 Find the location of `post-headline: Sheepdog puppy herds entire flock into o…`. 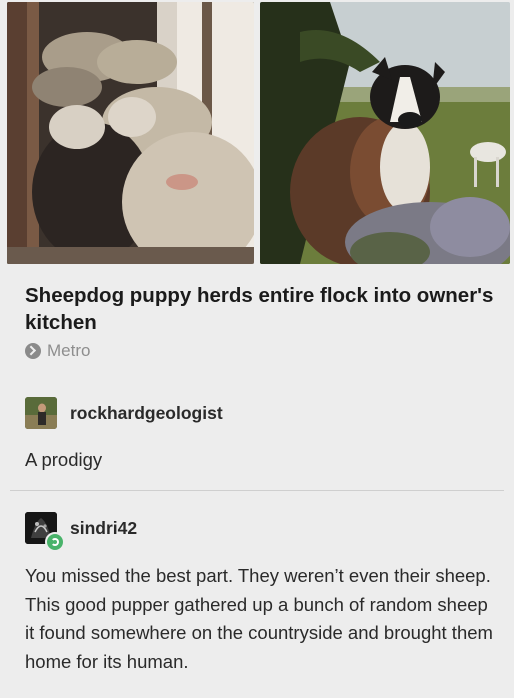

post-headline: Sheepdog puppy herds entire flock into o… is located at coordinates (260, 309).